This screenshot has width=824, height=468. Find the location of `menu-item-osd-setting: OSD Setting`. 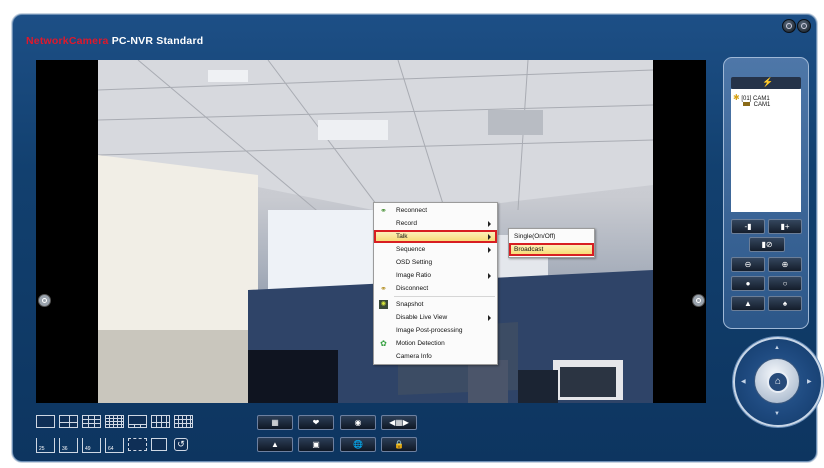

menu-item-osd-setting: OSD Setting is located at coordinates (435, 262).